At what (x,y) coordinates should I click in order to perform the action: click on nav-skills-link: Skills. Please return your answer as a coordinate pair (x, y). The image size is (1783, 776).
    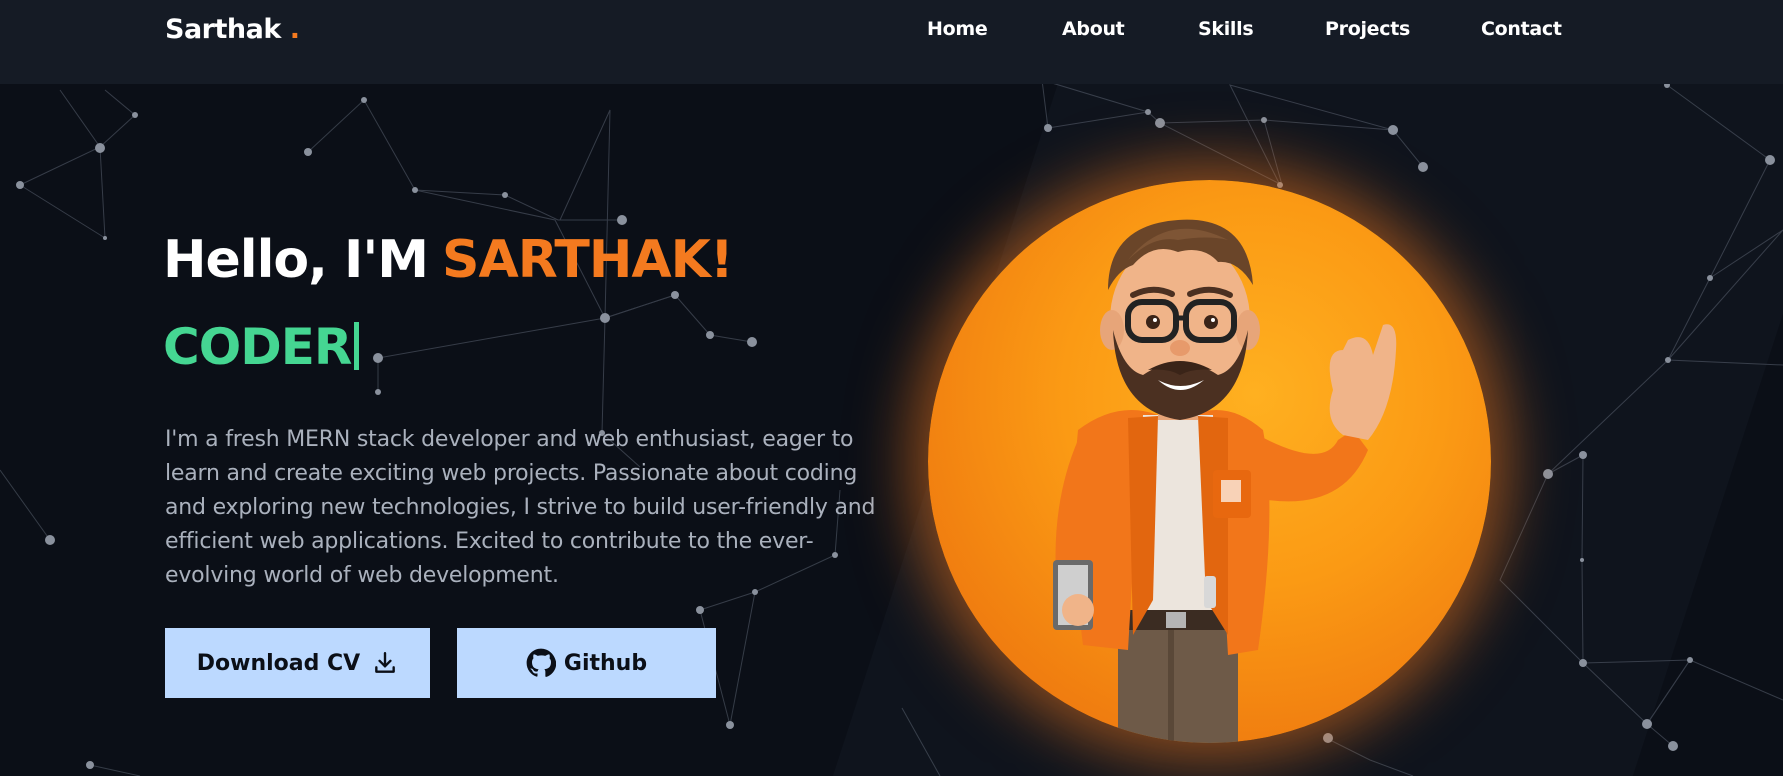
    Looking at the image, I should click on (1226, 29).